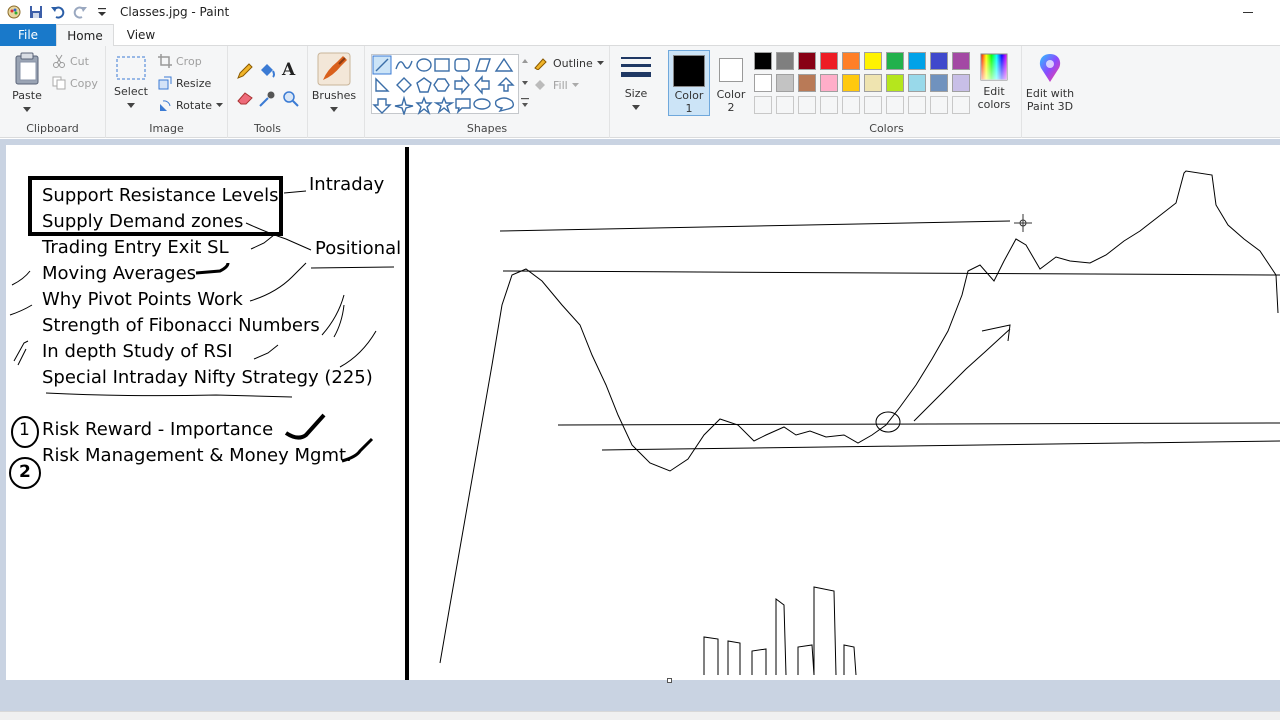 This screenshot has height=720, width=1280. I want to click on paint3d-label-2: Paint 3D, so click(1050, 106).